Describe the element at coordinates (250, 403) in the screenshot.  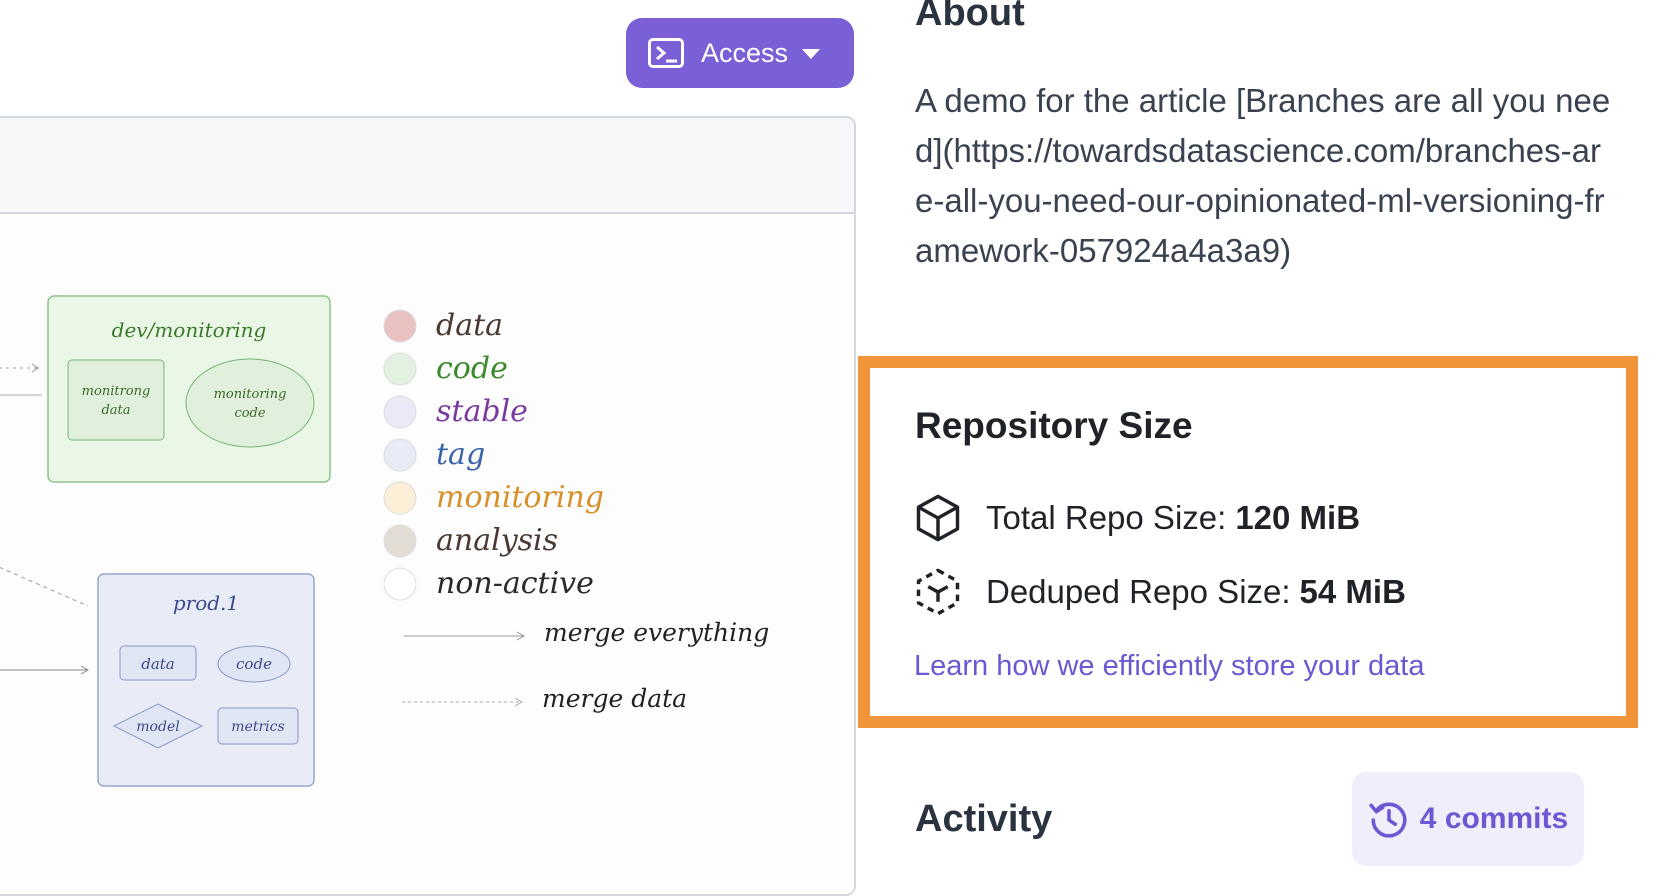
I see `monitoring-code-ellipse` at that location.